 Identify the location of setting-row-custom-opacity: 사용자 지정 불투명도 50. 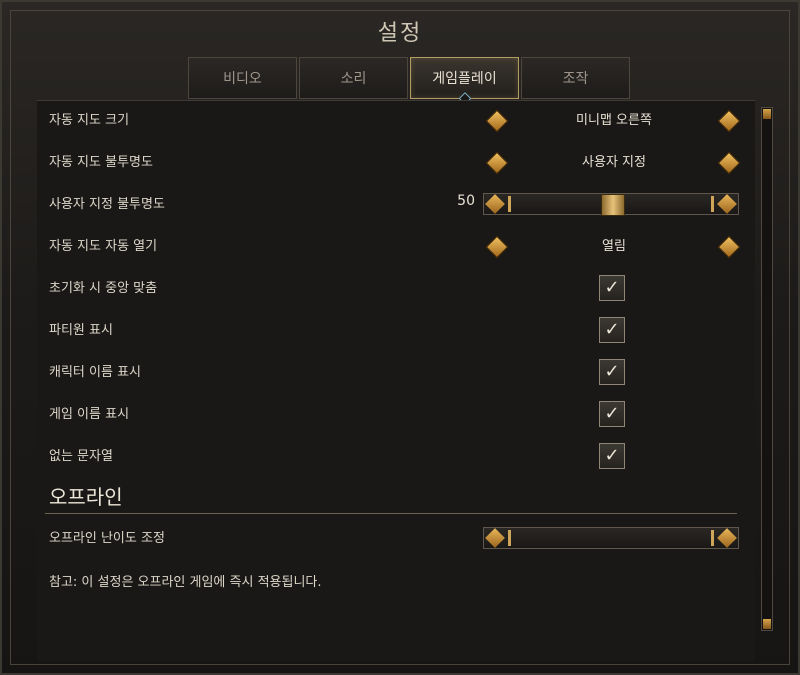
(394, 204).